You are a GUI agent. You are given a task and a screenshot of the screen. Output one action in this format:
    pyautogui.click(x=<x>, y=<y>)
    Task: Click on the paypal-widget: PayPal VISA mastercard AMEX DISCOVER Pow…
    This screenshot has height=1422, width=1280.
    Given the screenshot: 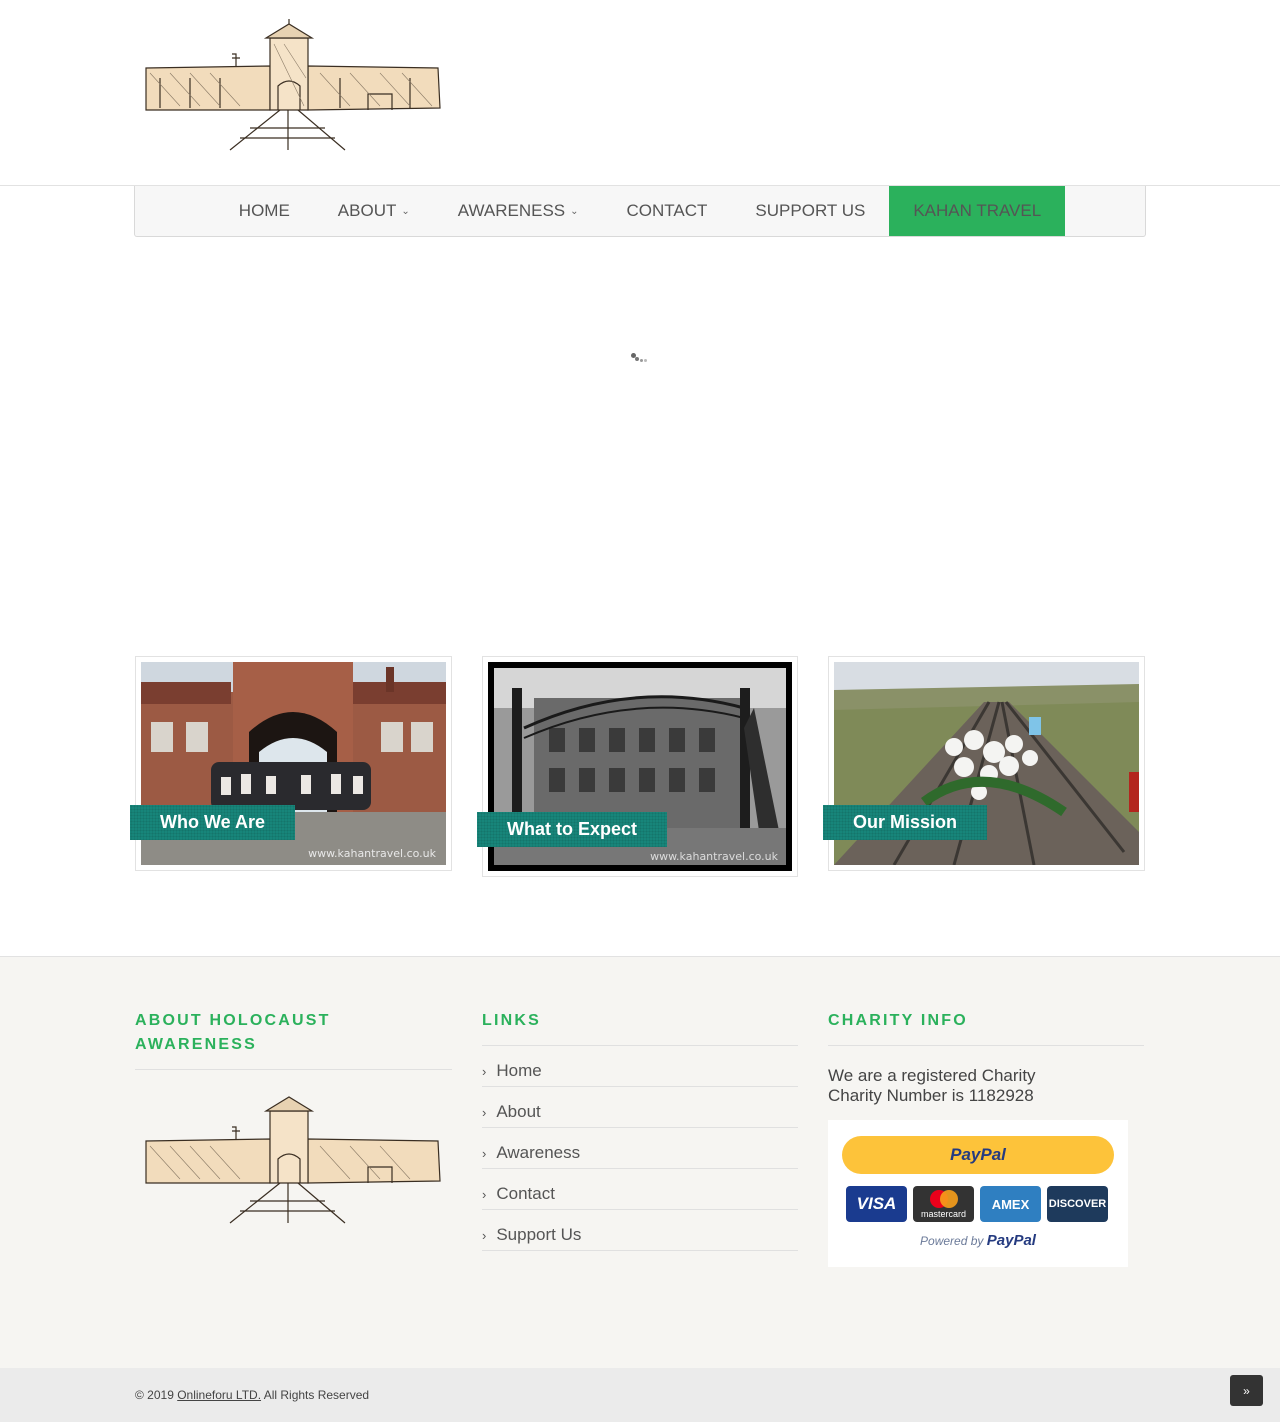 What is the action you would take?
    pyautogui.click(x=978, y=1193)
    